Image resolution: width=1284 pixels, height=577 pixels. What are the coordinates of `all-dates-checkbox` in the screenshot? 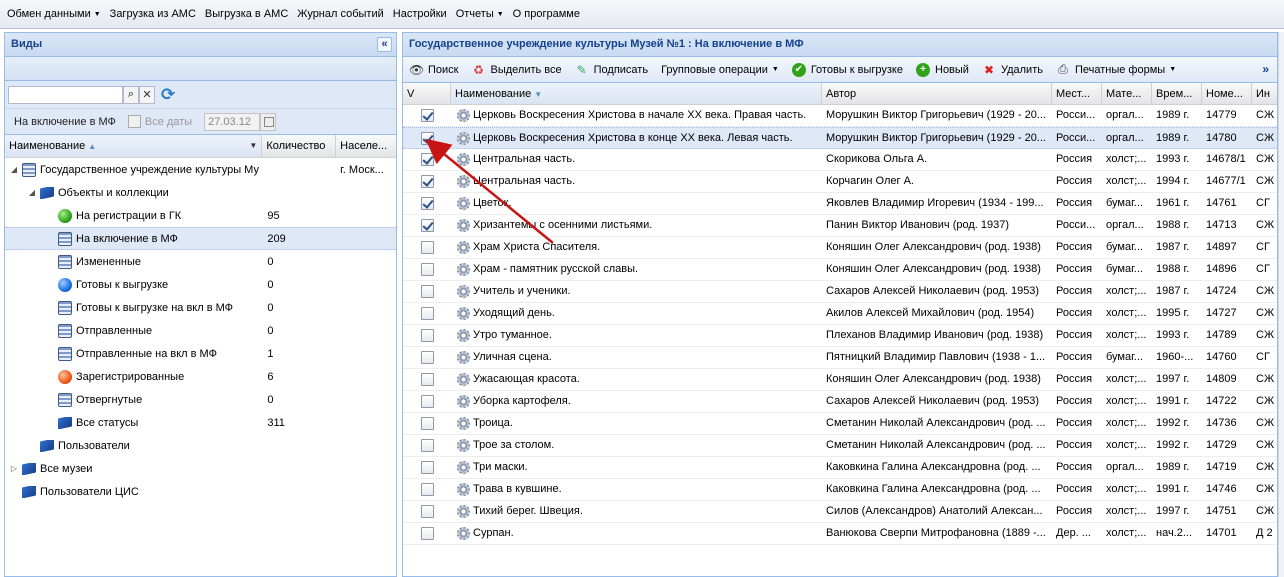 It's located at (134, 121).